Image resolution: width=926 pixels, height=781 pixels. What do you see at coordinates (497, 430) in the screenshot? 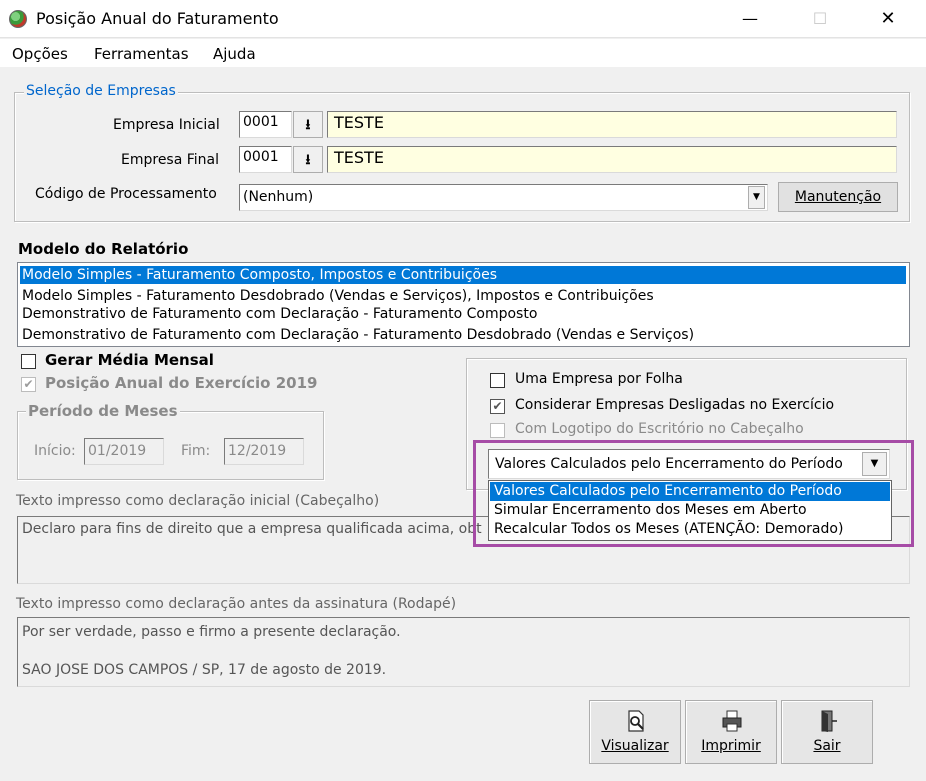
I see `logotipo-checkbox` at bounding box center [497, 430].